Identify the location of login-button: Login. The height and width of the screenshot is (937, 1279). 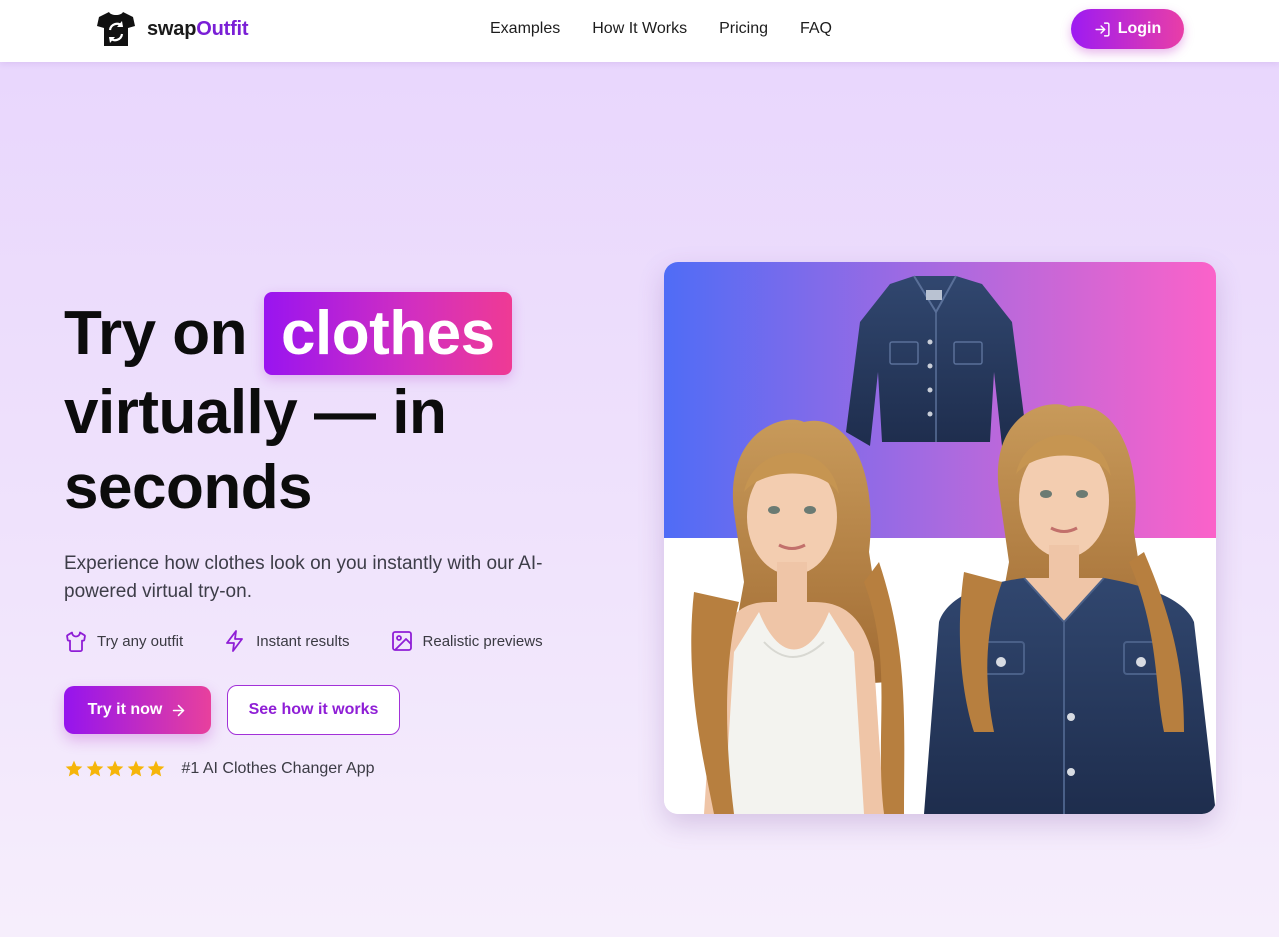
(1127, 29).